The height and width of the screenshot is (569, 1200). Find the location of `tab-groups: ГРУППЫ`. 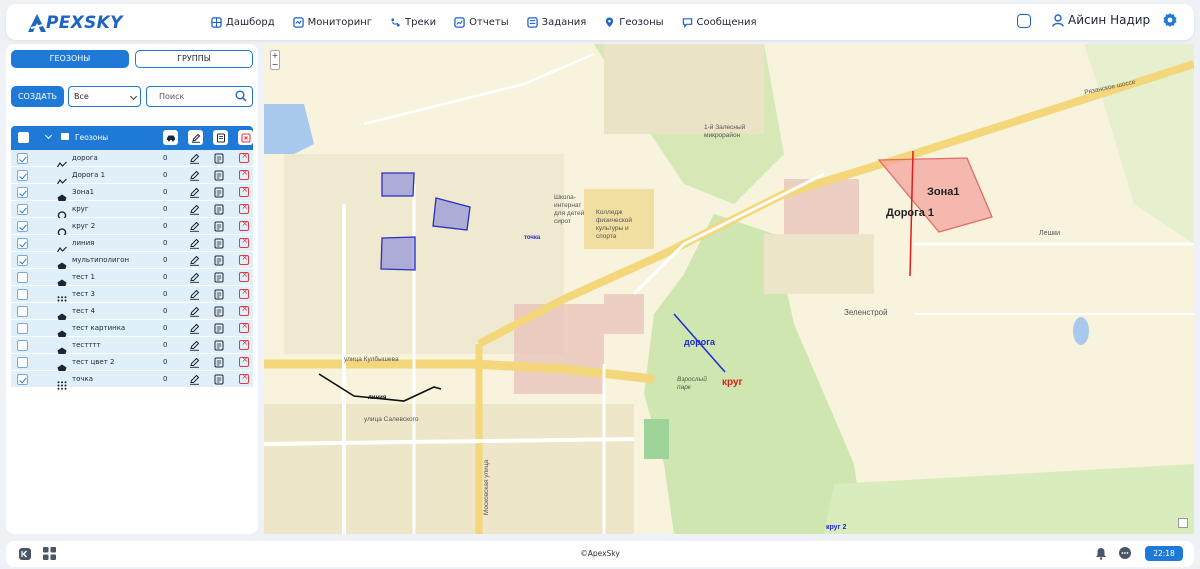

tab-groups: ГРУППЫ is located at coordinates (194, 59).